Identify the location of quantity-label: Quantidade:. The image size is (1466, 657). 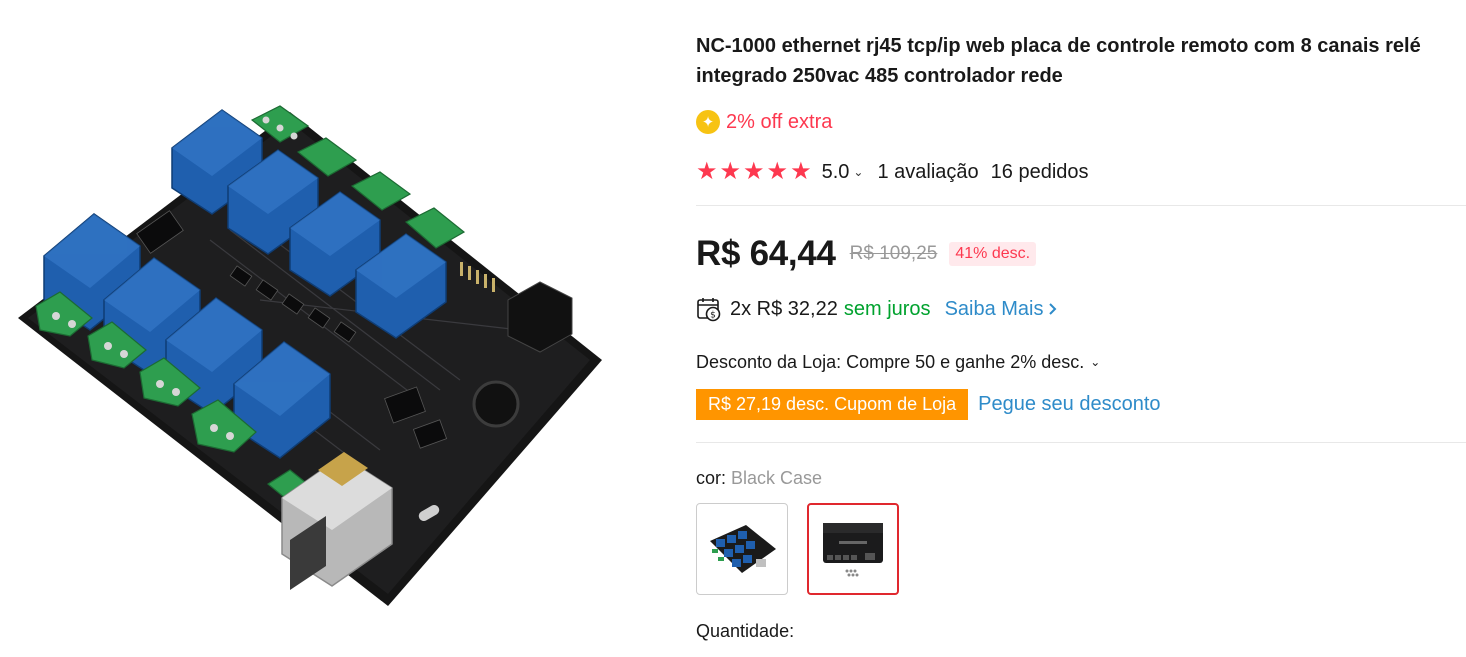
(745, 631).